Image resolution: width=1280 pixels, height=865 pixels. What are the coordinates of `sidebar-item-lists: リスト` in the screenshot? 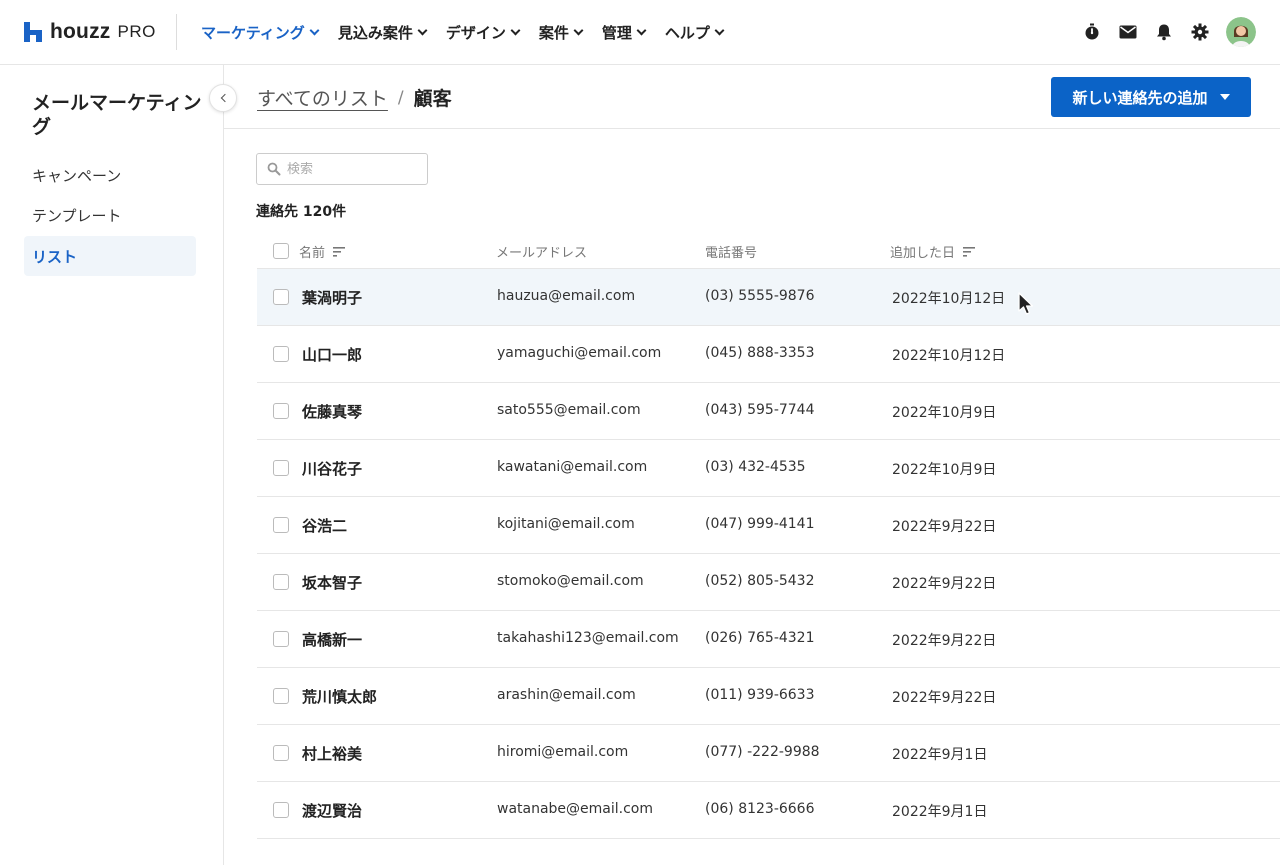 It's located at (110, 256).